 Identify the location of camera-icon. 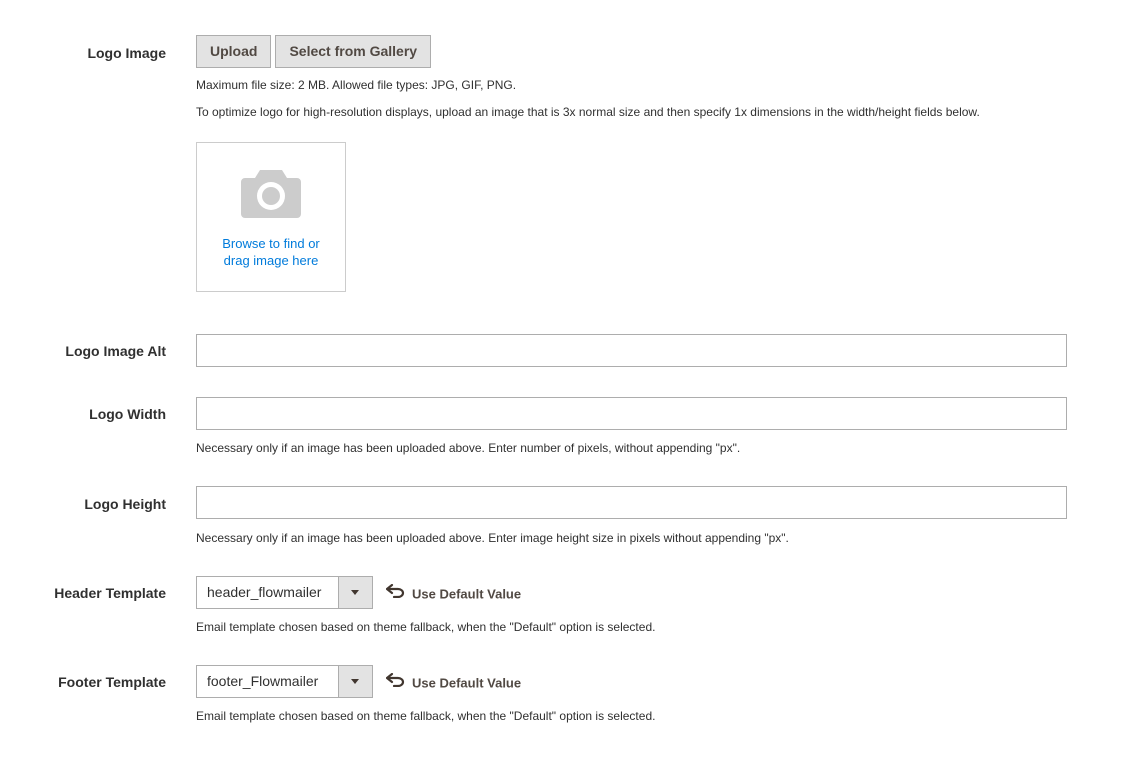
(271, 196).